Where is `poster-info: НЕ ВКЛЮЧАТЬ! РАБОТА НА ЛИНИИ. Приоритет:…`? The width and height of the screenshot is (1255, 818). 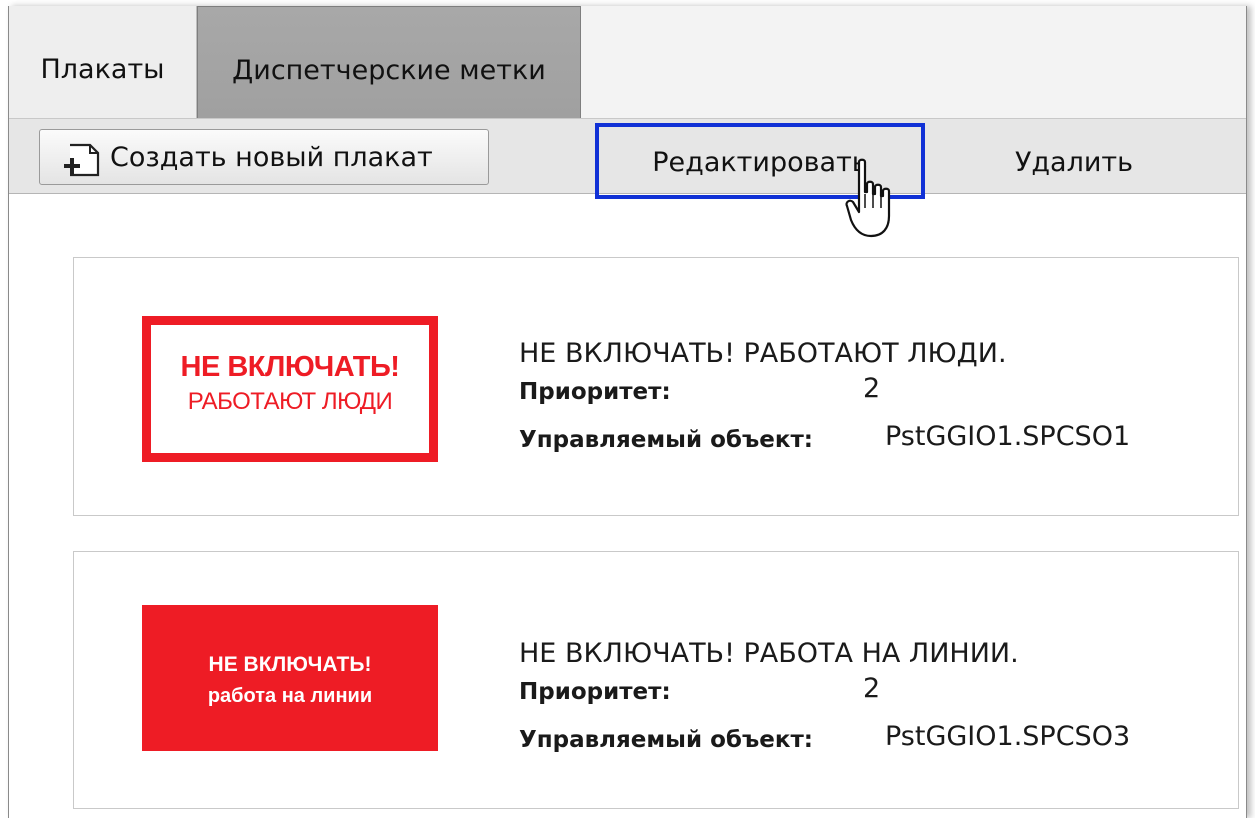
poster-info: НЕ ВКЛЮЧАТЬ! РАБОТА НА ЛИНИИ. Приоритет:… is located at coordinates (824, 701).